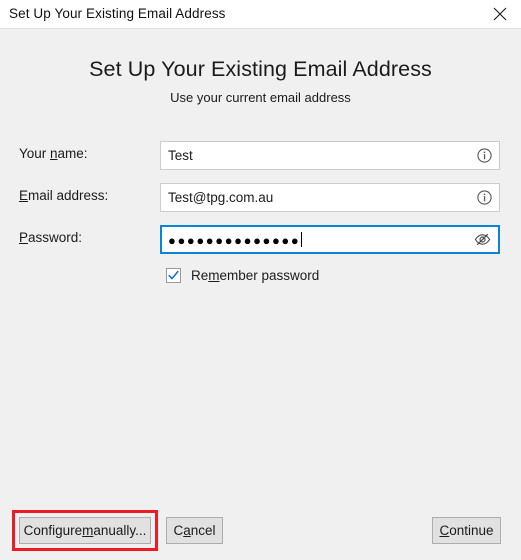 The image size is (521, 560). I want to click on continue-button: Continue, so click(466, 530).